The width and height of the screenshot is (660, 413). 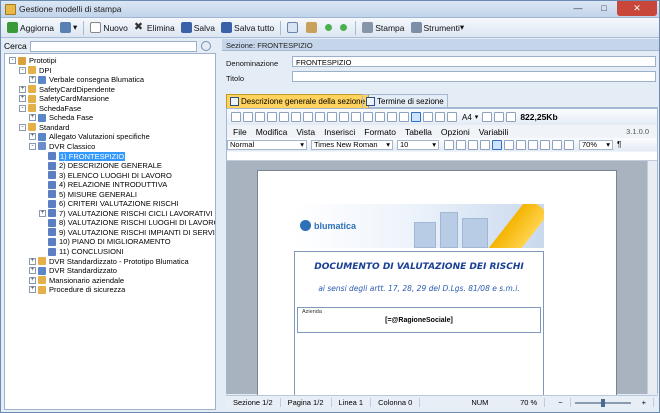 I want to click on elimina-button: ✖ Elimina, so click(x=154, y=27).